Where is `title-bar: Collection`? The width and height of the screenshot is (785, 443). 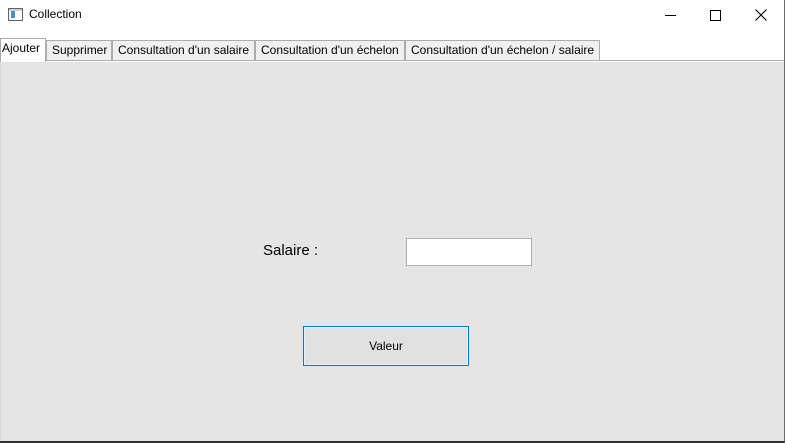
title-bar: Collection is located at coordinates (392, 15).